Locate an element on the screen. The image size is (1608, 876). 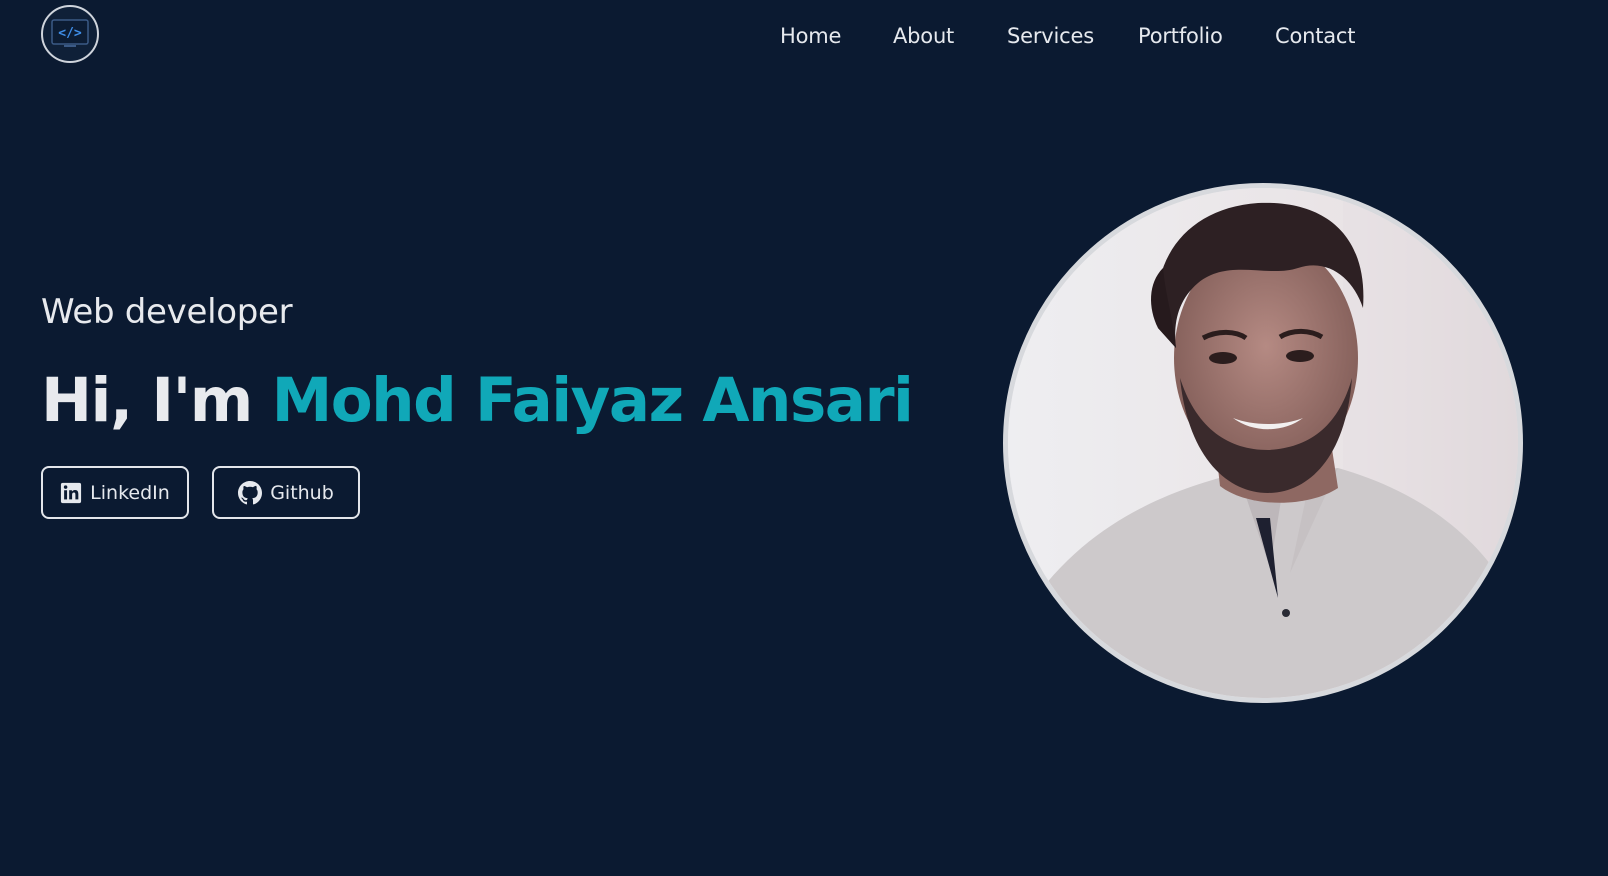
nav-services: Services is located at coordinates (1050, 36).